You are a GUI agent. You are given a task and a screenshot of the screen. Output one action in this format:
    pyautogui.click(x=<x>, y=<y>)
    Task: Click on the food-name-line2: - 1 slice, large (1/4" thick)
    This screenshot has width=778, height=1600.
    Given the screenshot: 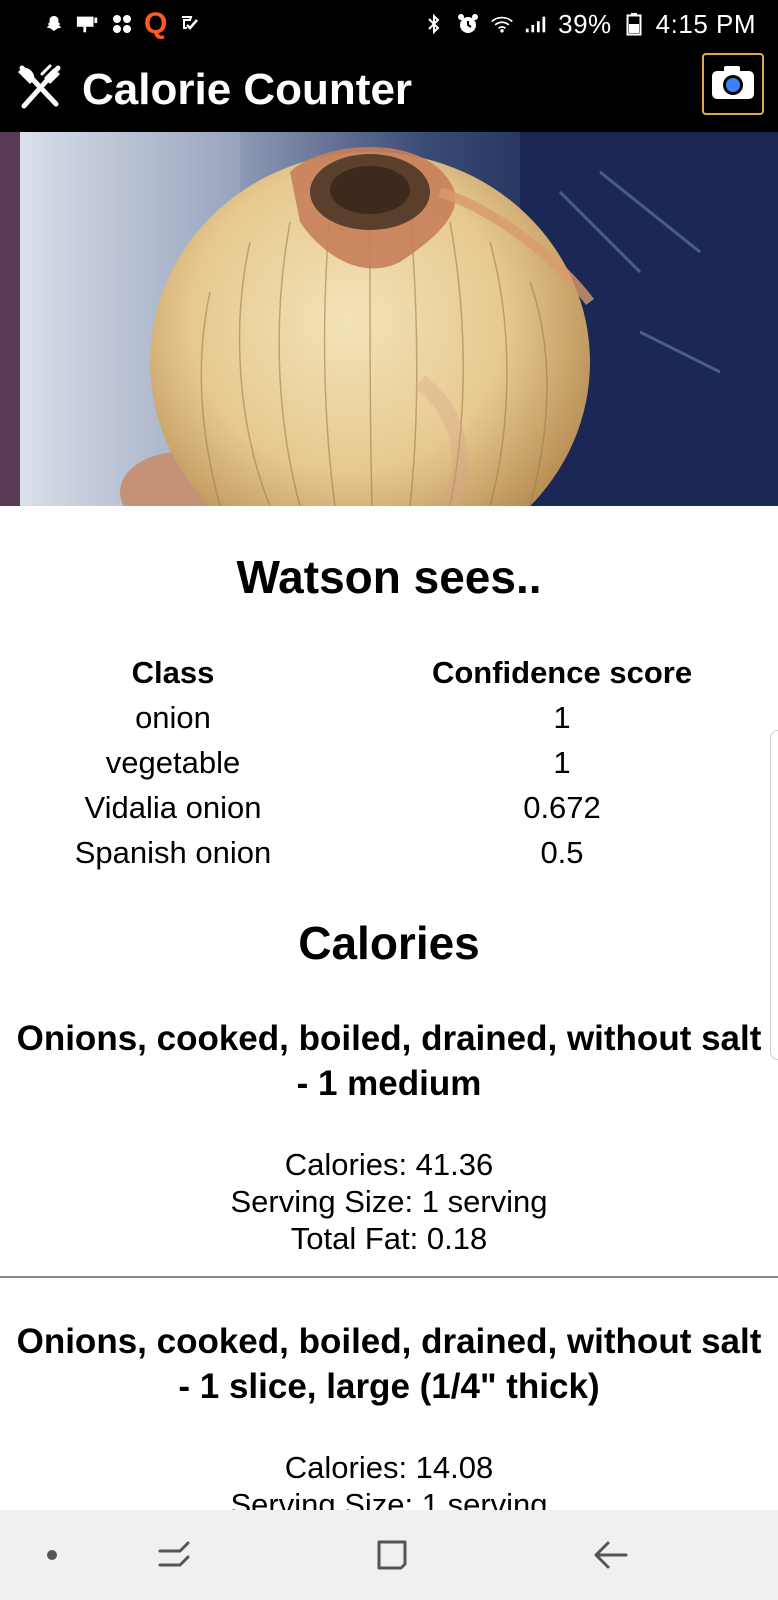 What is the action you would take?
    pyautogui.click(x=389, y=1386)
    